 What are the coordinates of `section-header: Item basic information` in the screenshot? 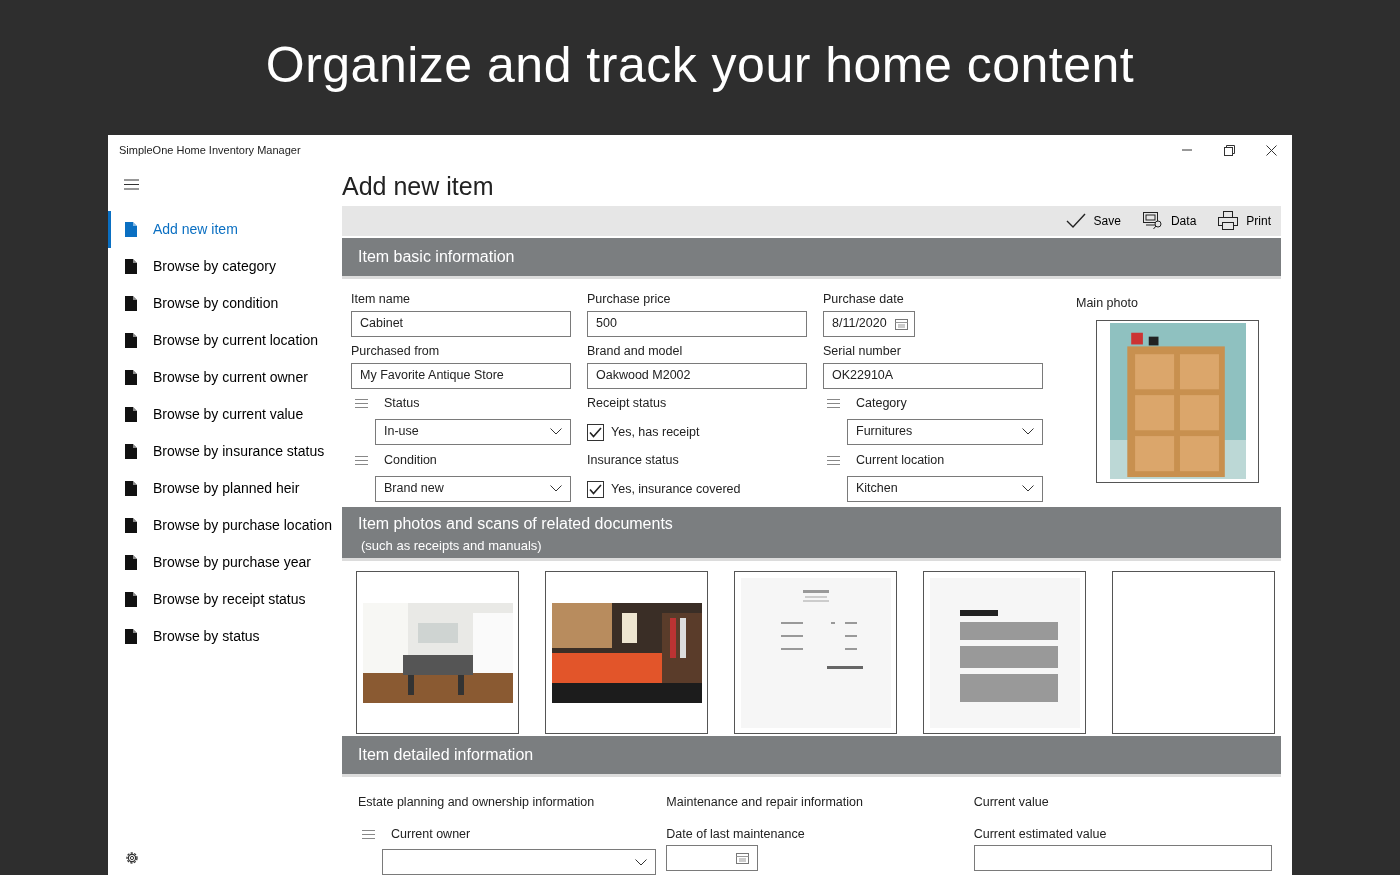 It's located at (811, 258).